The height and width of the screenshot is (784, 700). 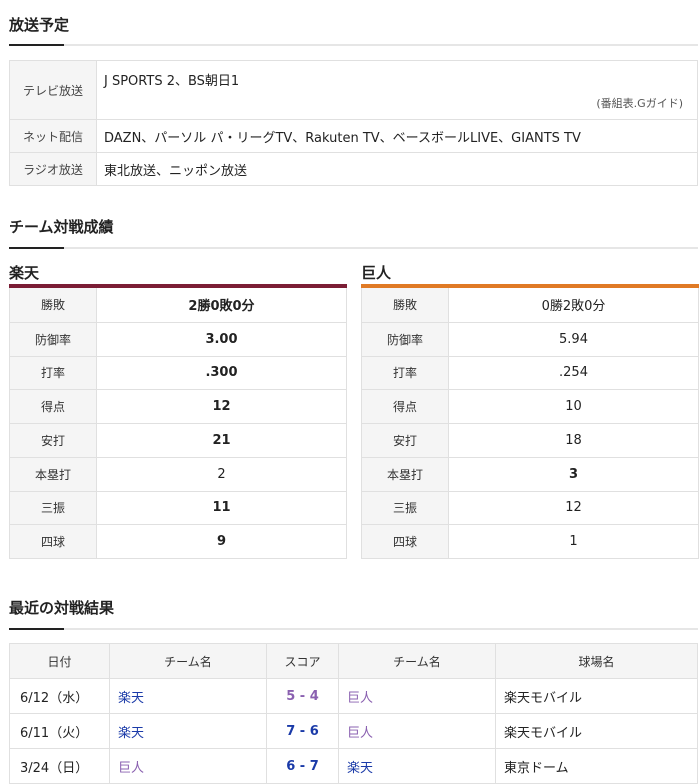 What do you see at coordinates (573, 339) in the screenshot?
I see `stat-value: 5.94` at bounding box center [573, 339].